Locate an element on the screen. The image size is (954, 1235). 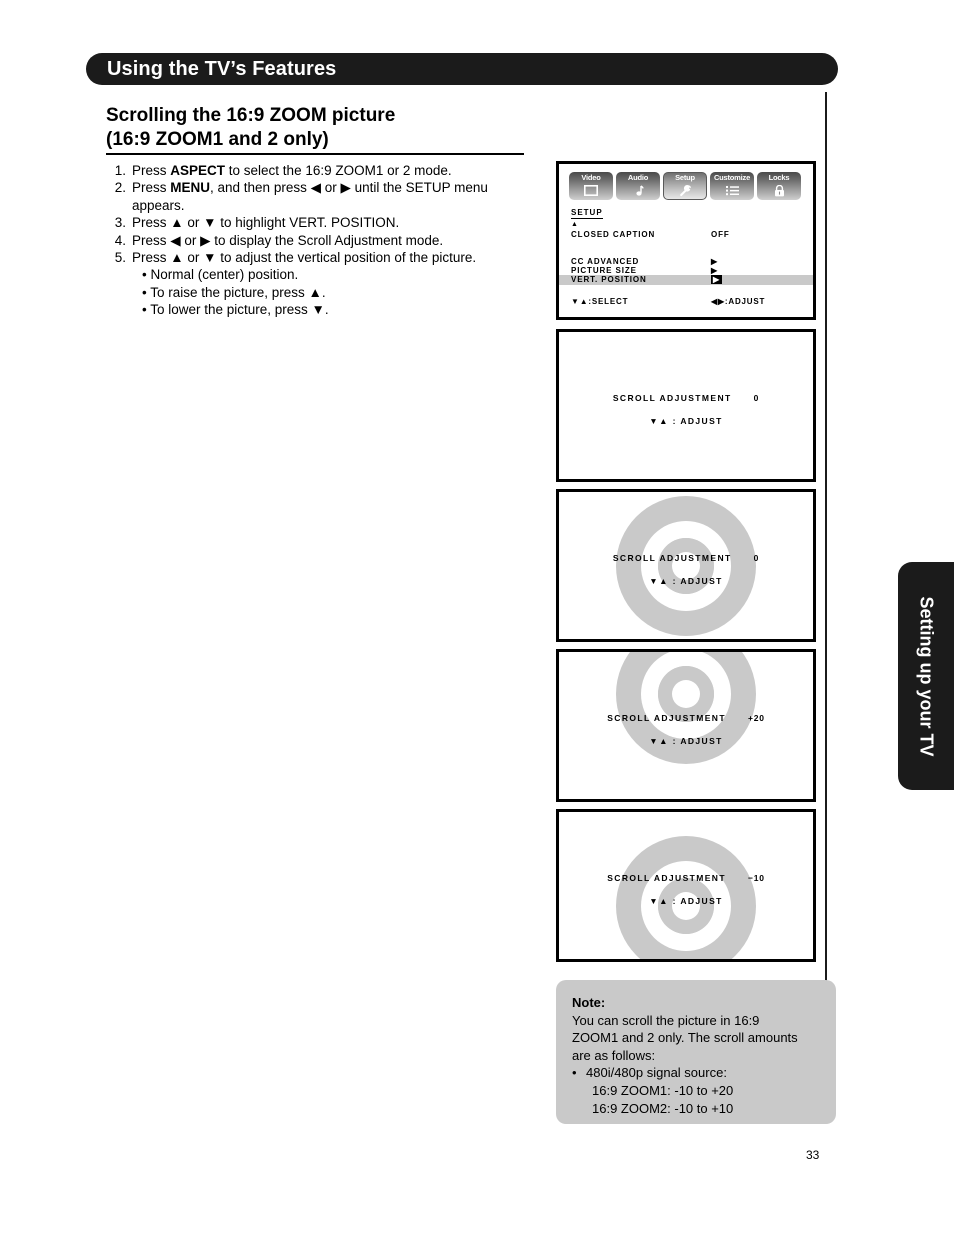
side-chapter-tab-label: Setting up your TV is located at coordinates (926, 676).